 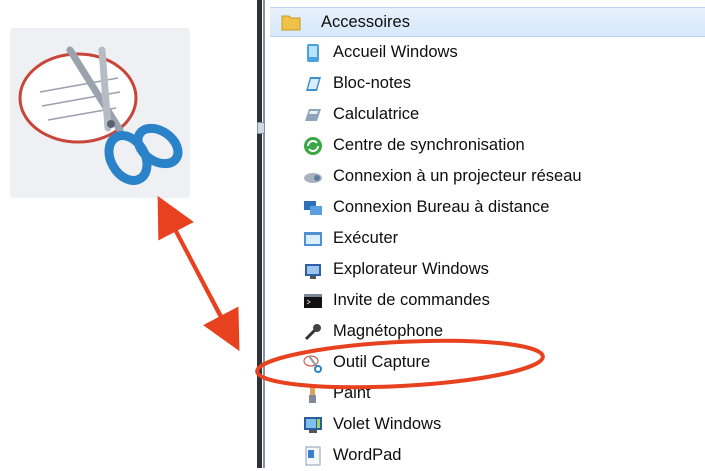 I want to click on menu-item-label: Outil Capture, so click(x=382, y=362).